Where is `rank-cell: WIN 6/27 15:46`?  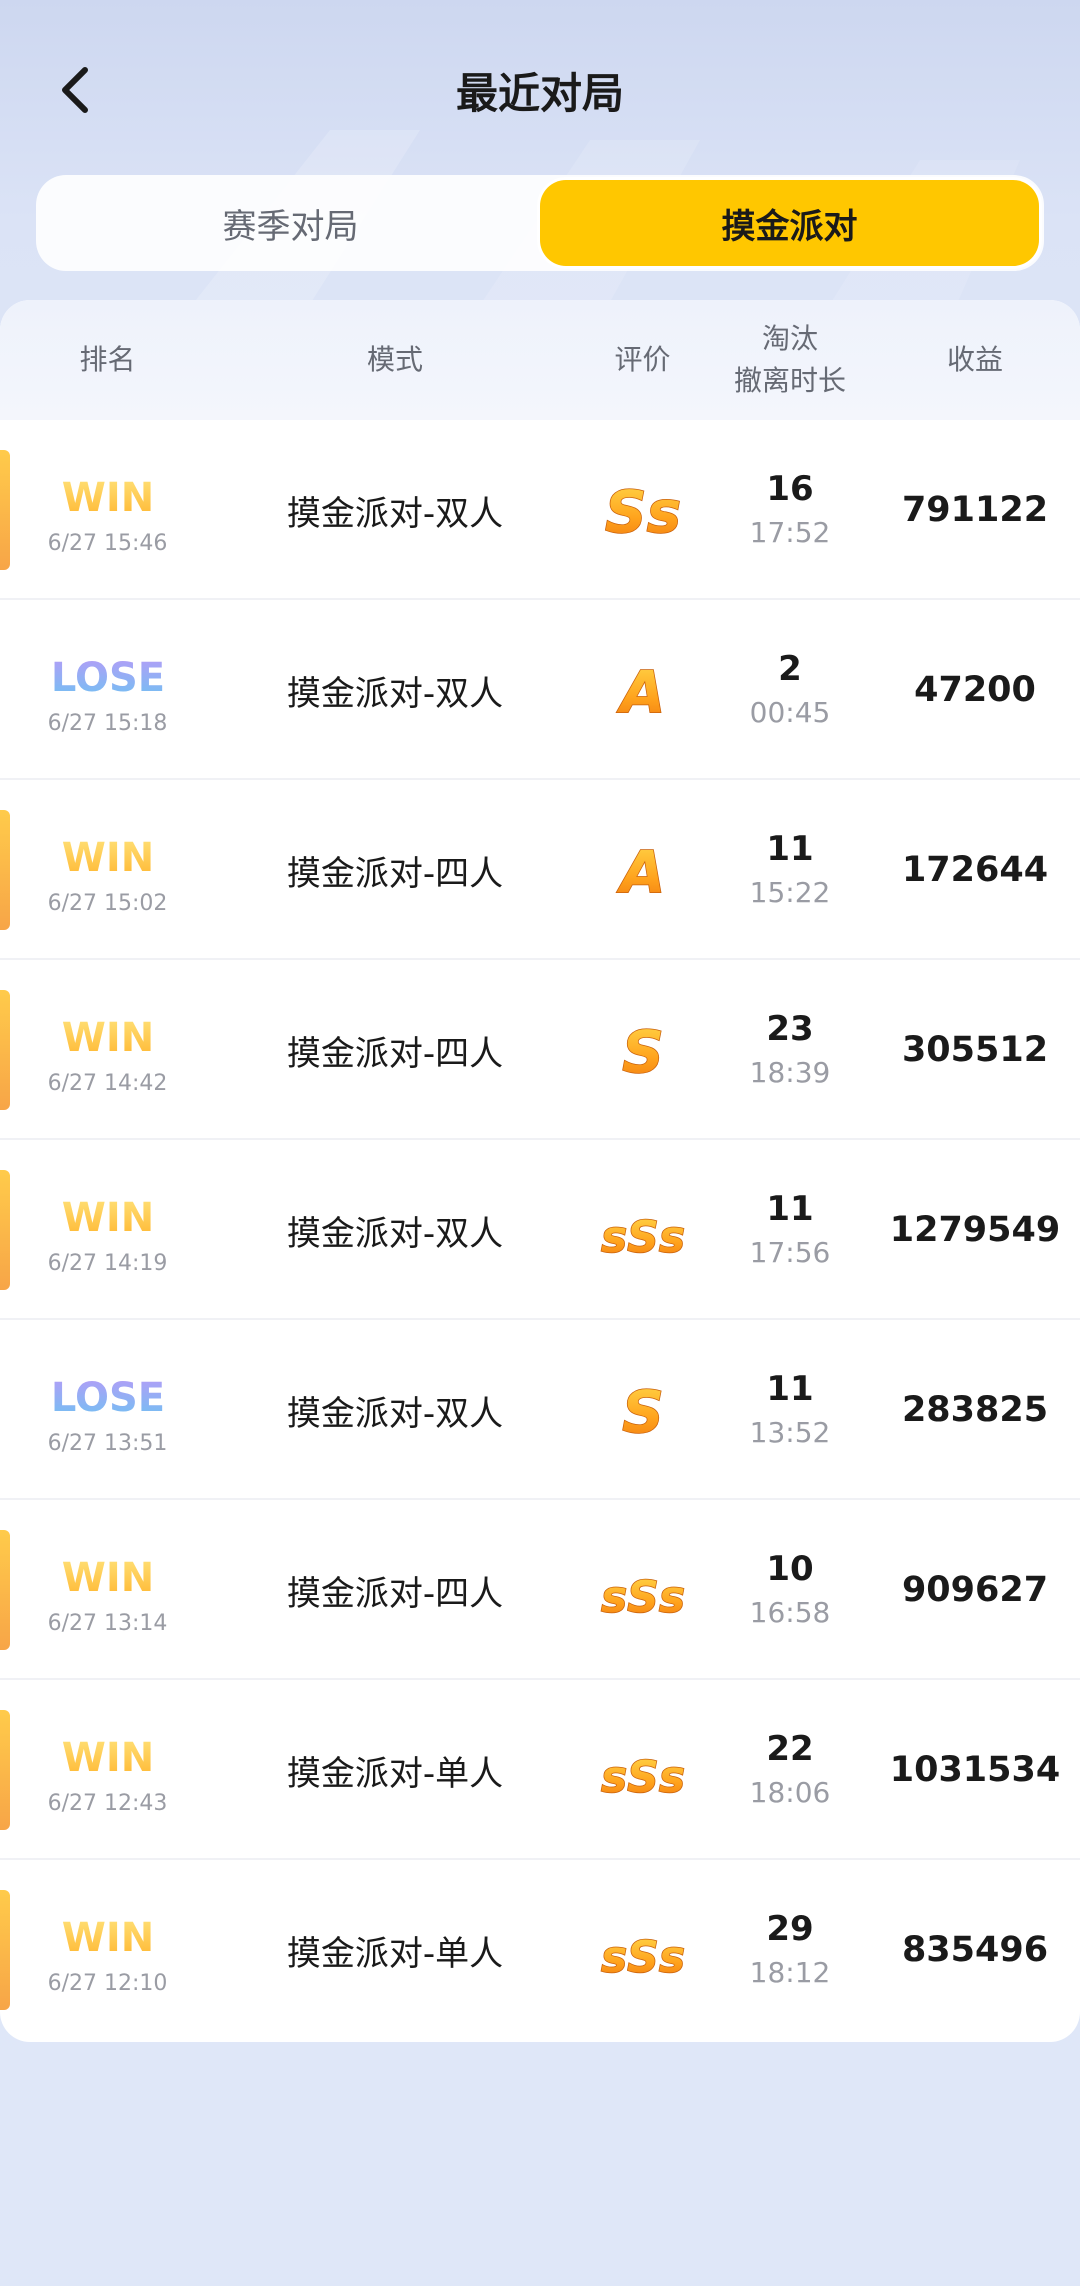 rank-cell: WIN 6/27 15:46 is located at coordinates (107, 510).